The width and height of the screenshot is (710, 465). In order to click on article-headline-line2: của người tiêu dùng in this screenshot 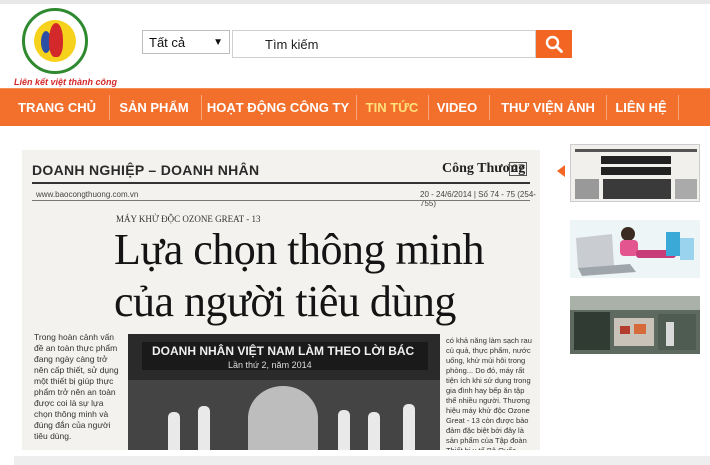, I will do `click(285, 301)`.